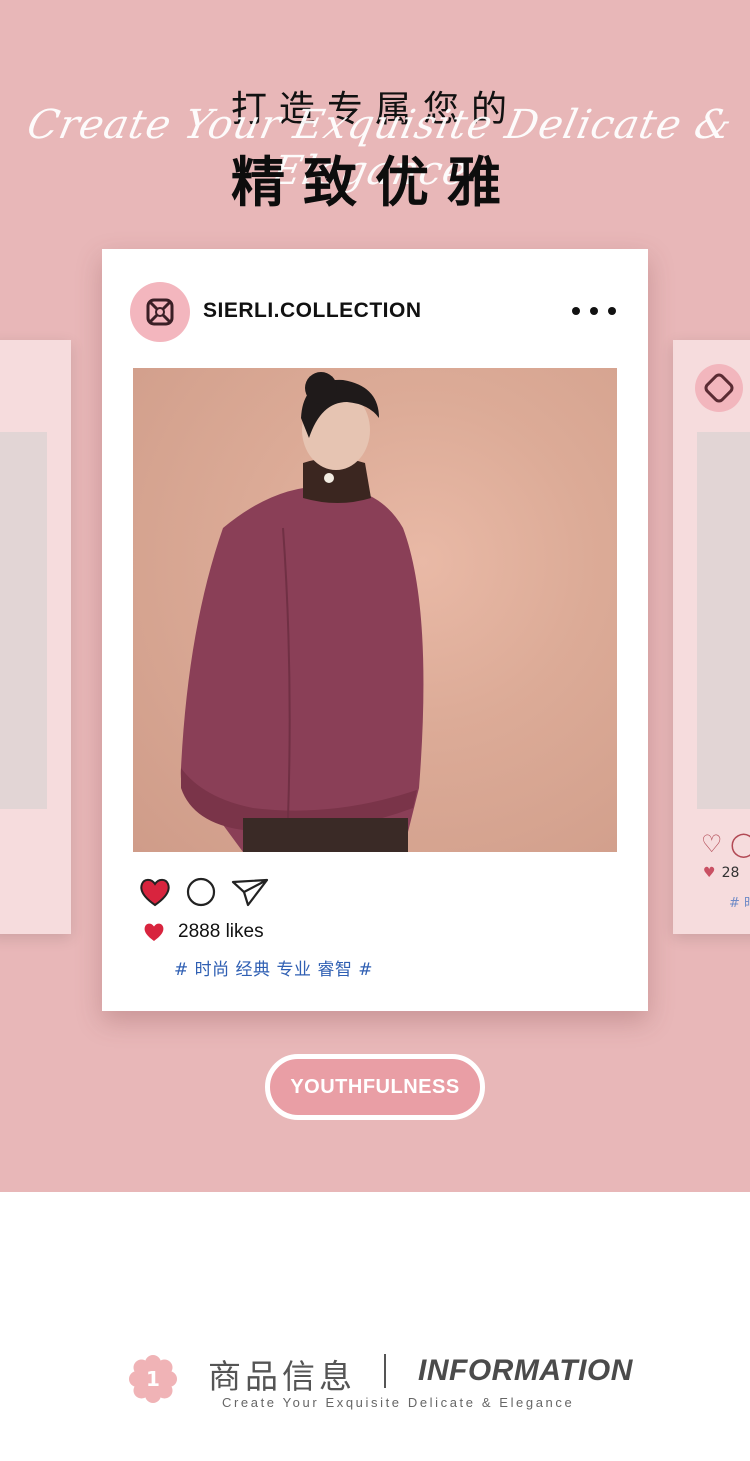 This screenshot has width=750, height=1461. I want to click on more-dots-icon, so click(576, 311).